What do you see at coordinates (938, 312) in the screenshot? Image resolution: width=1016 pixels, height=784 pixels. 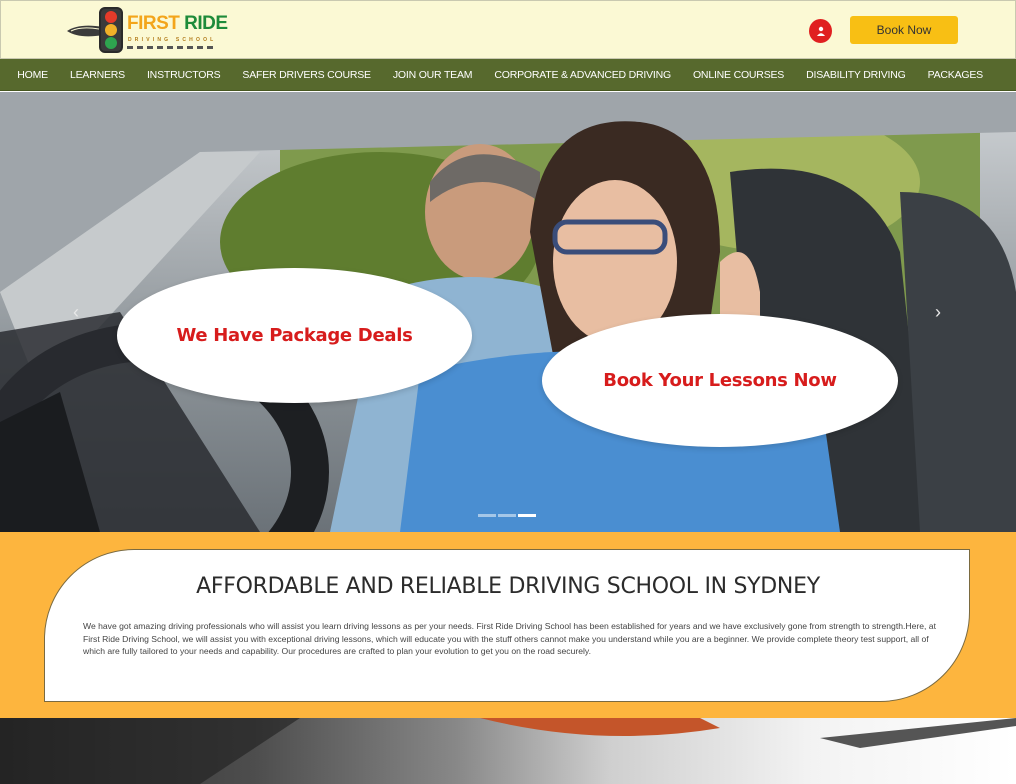 I see `carousel-next-arrow: ›` at bounding box center [938, 312].